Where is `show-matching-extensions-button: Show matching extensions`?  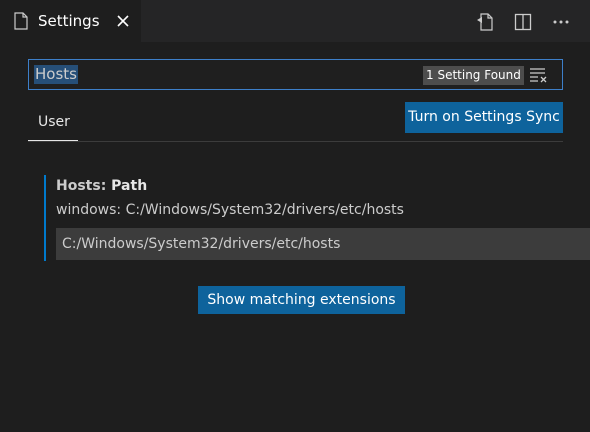
show-matching-extensions-button: Show matching extensions is located at coordinates (301, 300).